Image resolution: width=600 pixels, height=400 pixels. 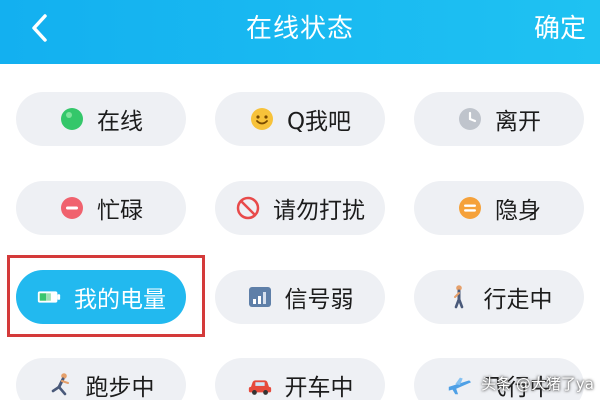 I want to click on running-icon, so click(x=61, y=385).